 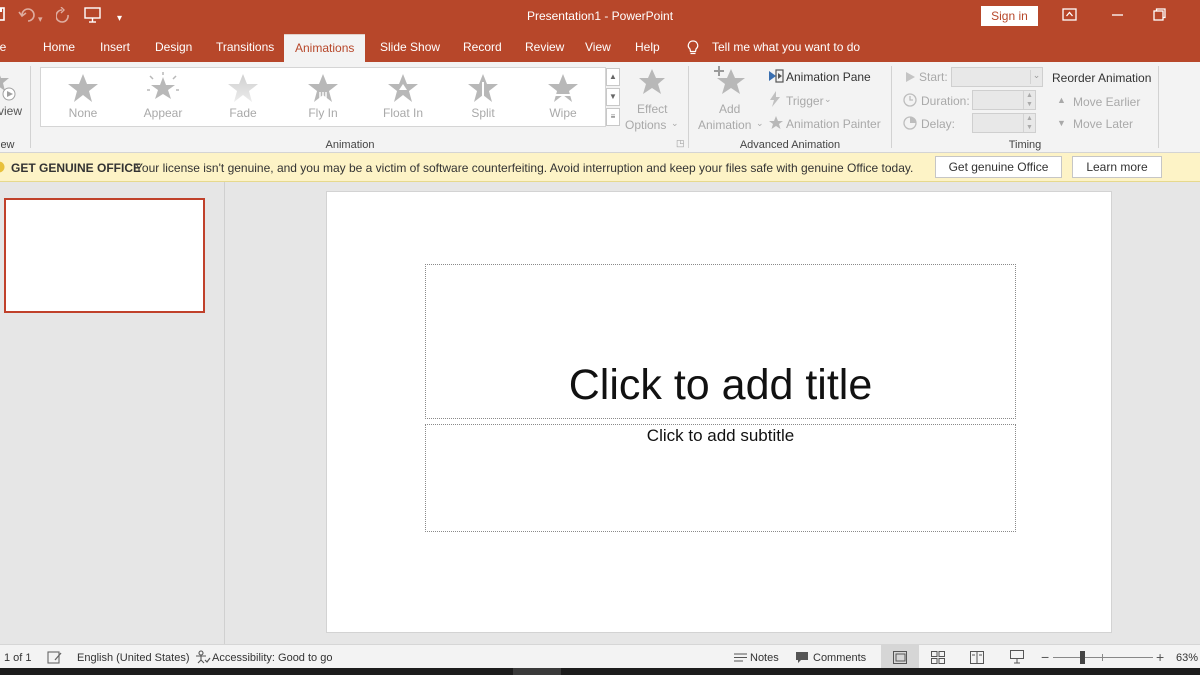 I want to click on animation-wipe: Wipe, so click(x=563, y=97).